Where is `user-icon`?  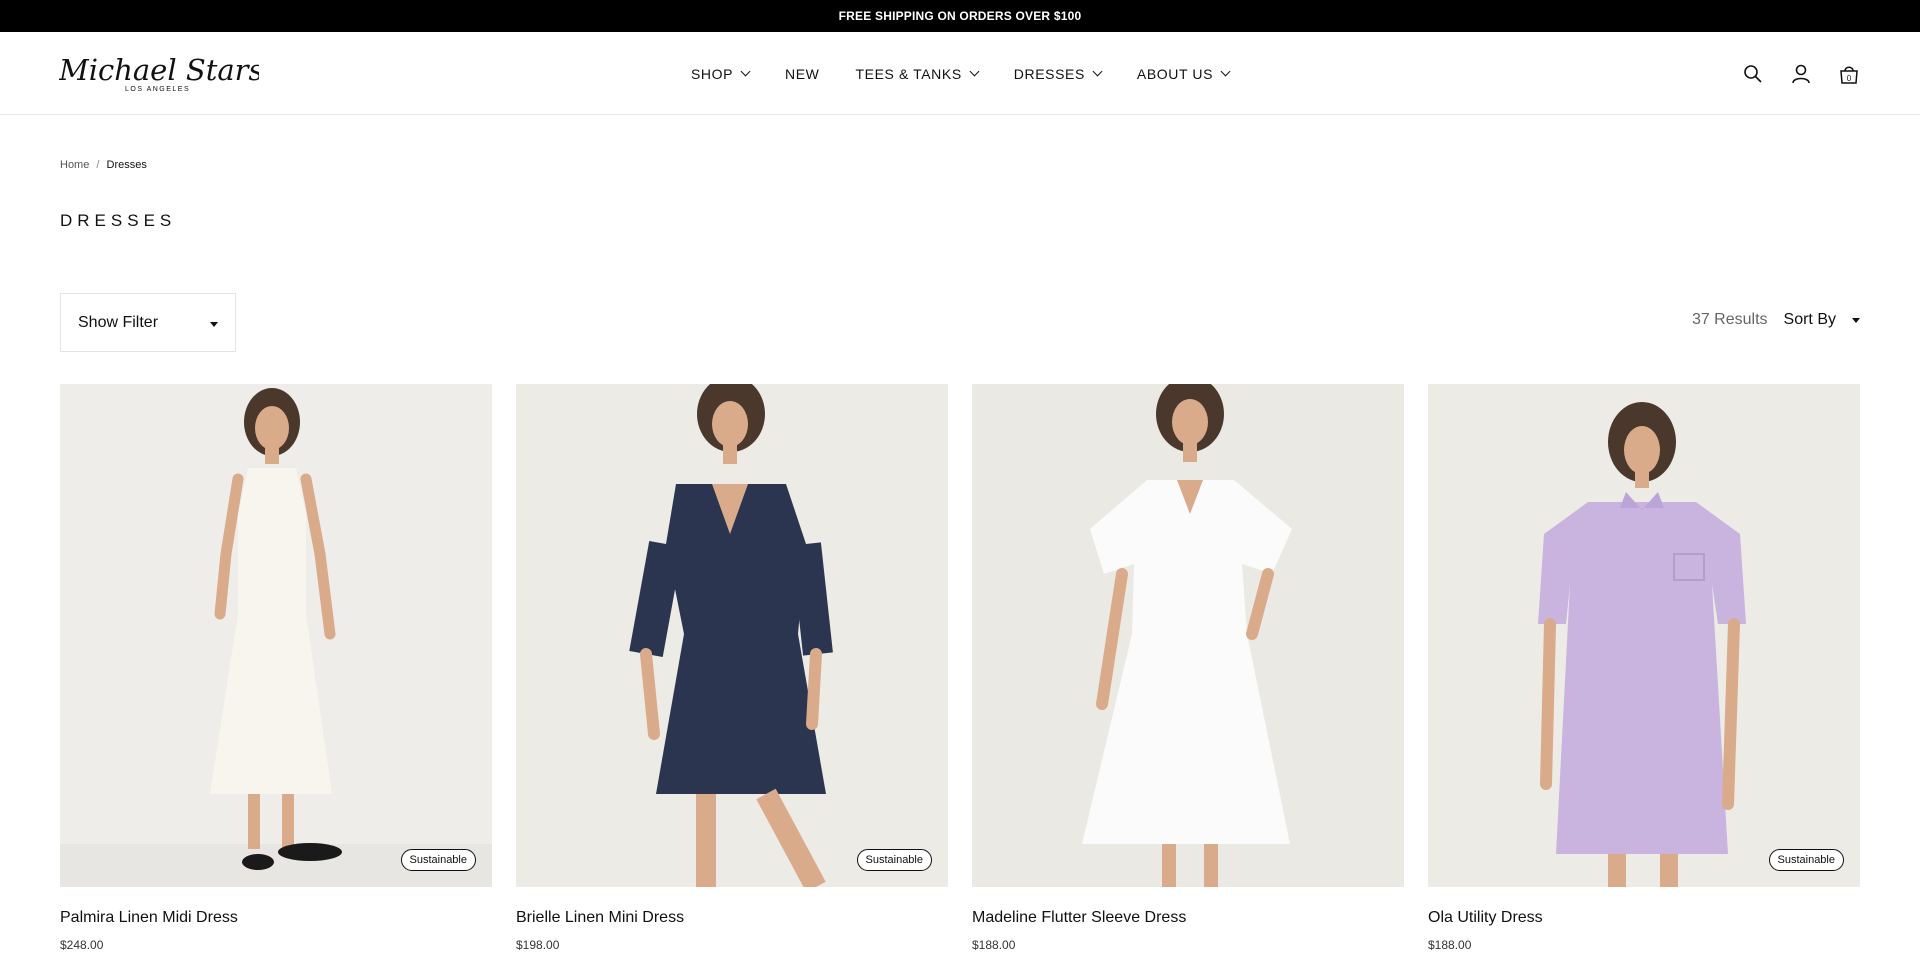 user-icon is located at coordinates (1801, 73).